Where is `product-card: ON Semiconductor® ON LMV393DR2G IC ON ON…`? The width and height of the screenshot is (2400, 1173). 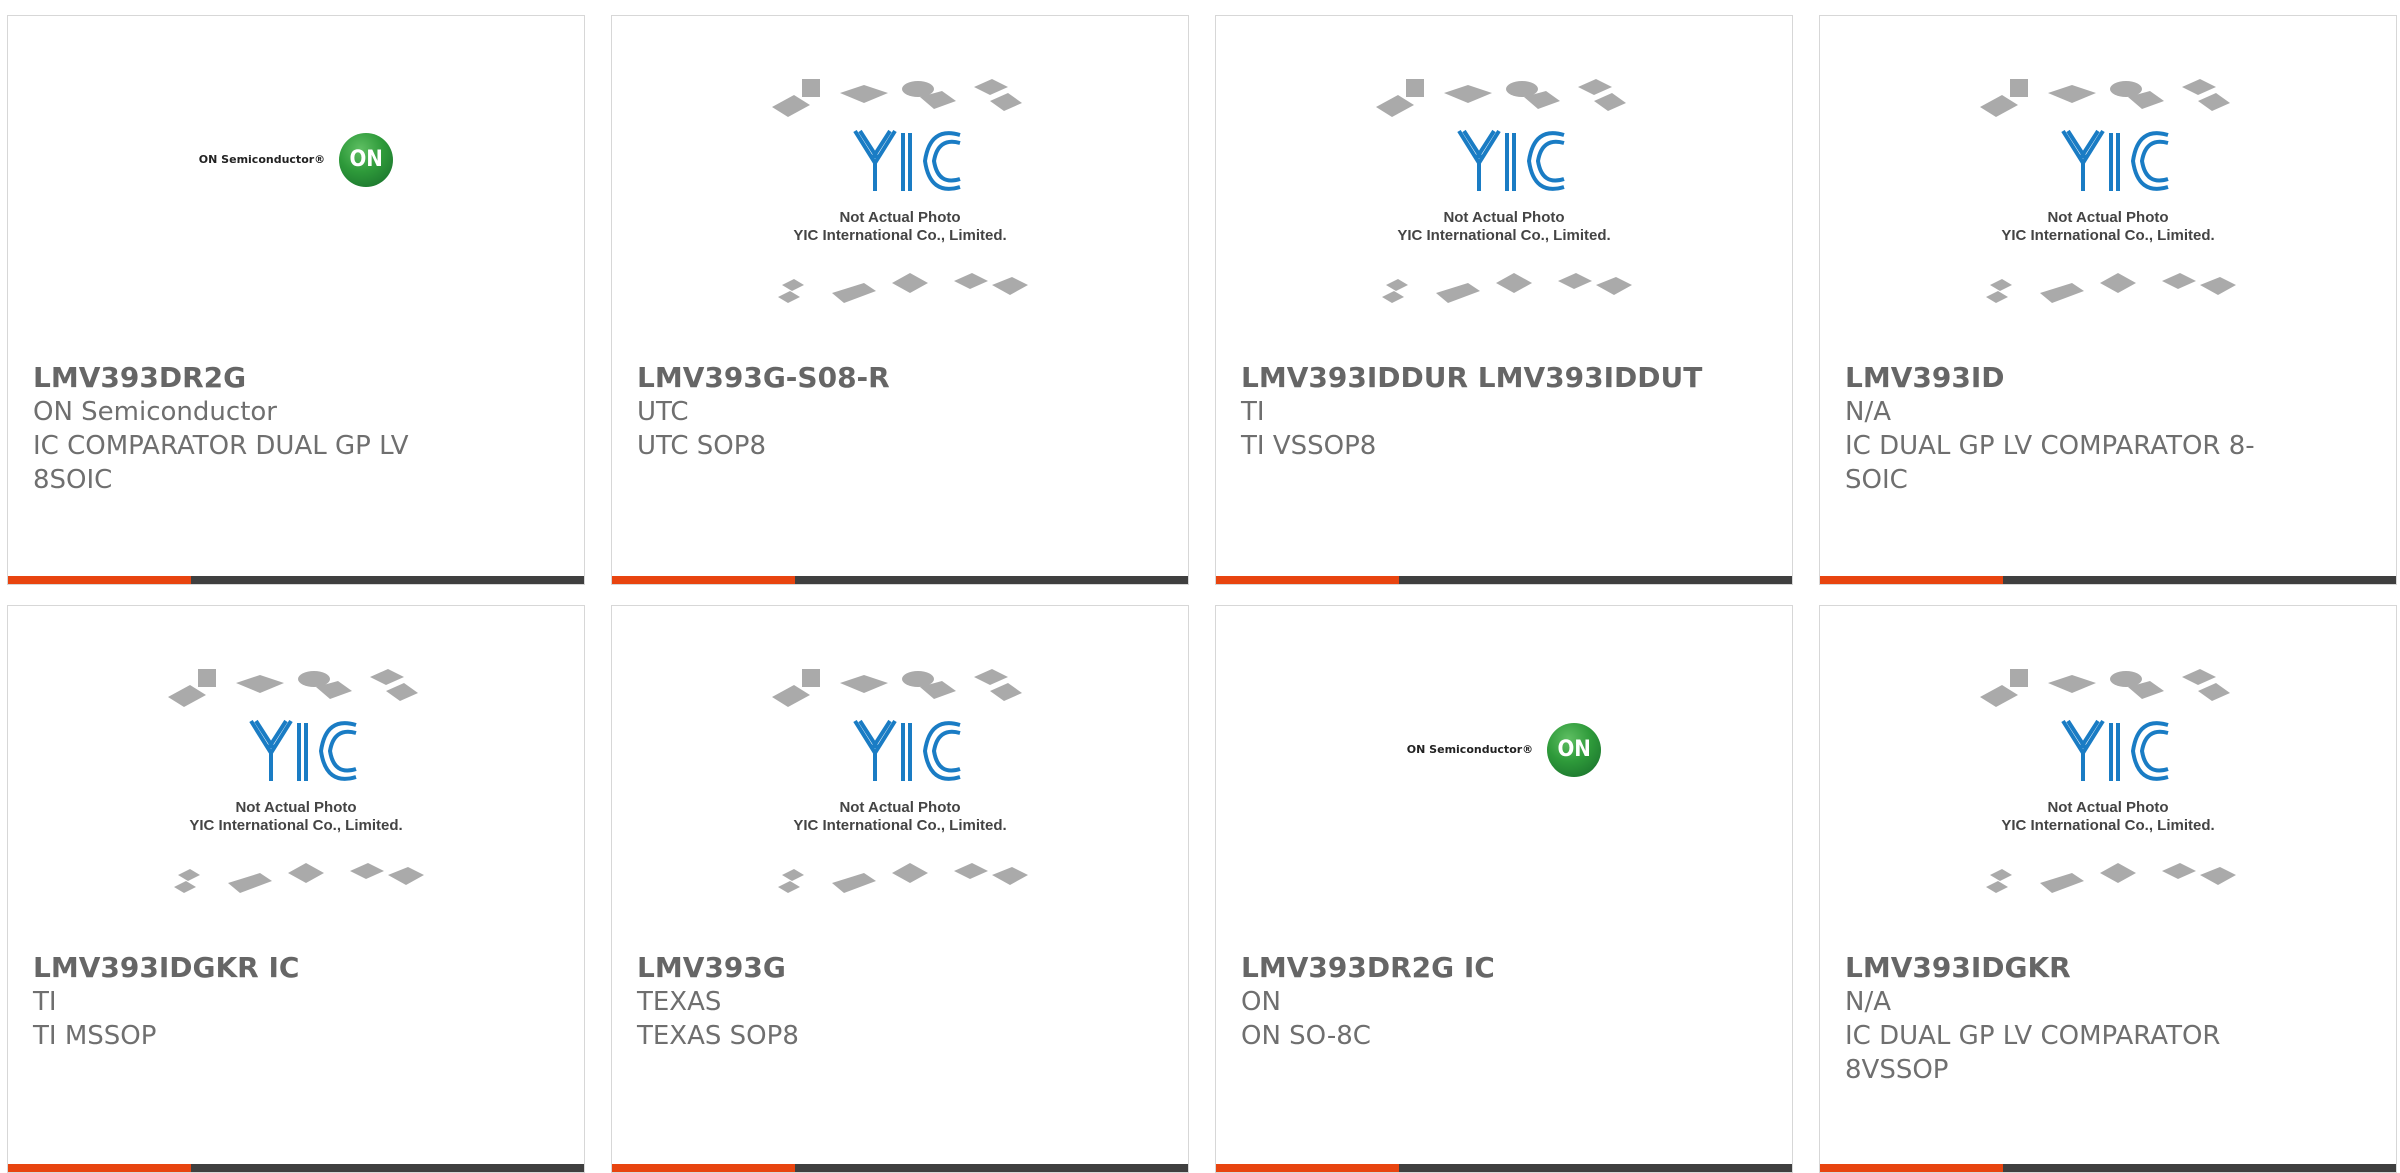 product-card: ON Semiconductor® ON LMV393DR2G IC ON ON… is located at coordinates (1504, 889).